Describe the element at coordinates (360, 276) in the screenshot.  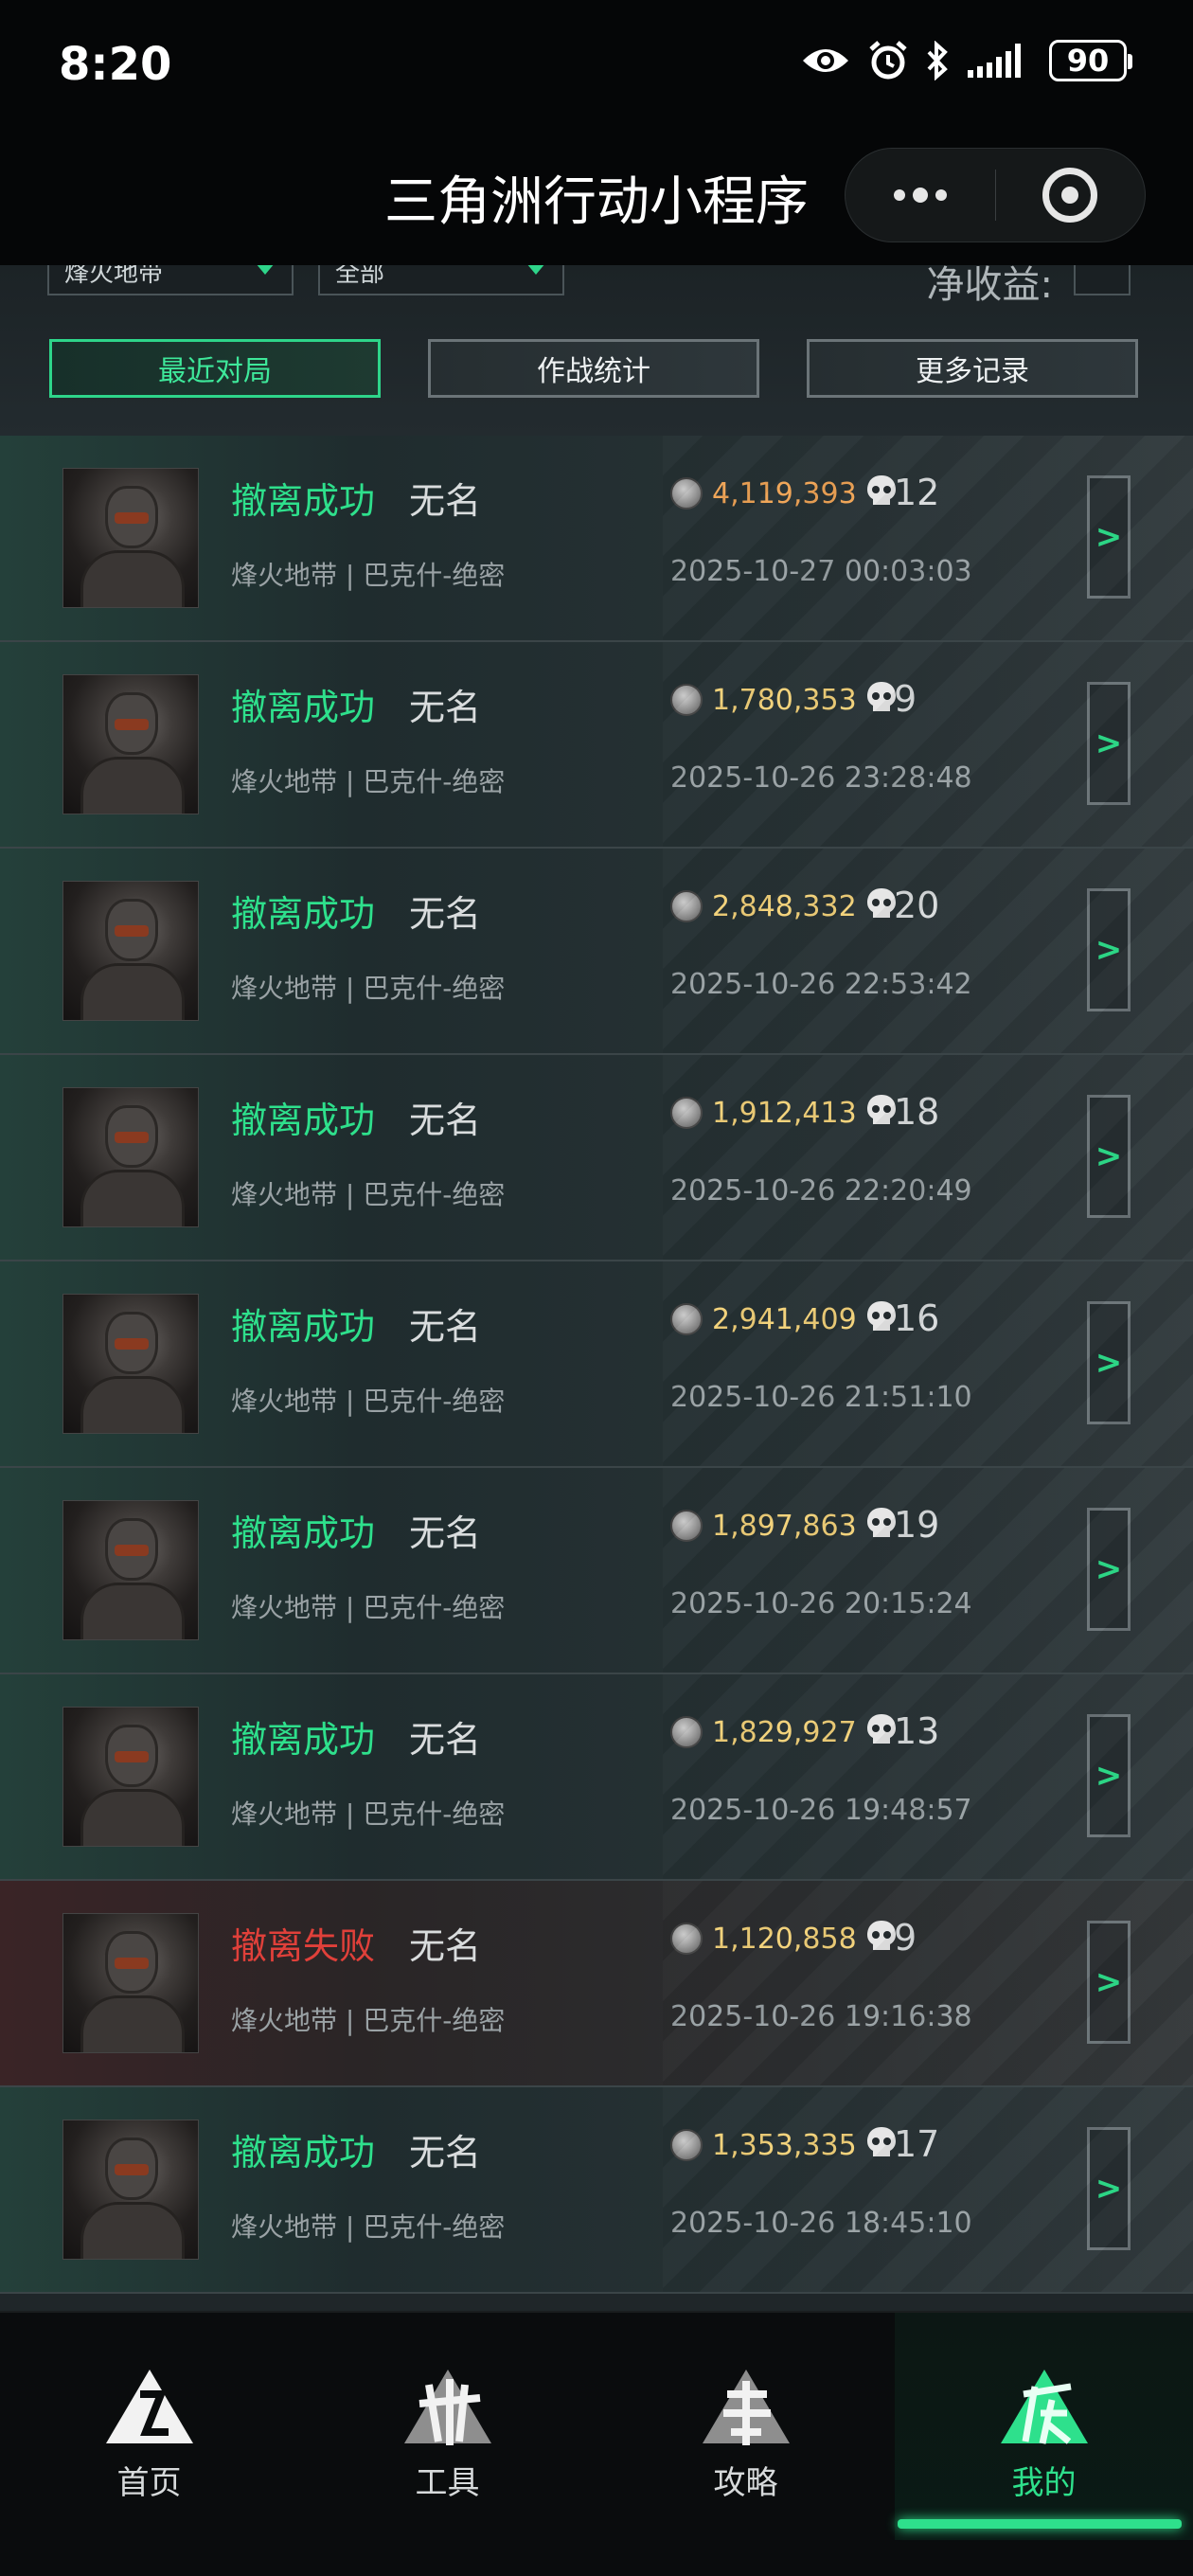
I see `scope-select-value: 全部` at that location.